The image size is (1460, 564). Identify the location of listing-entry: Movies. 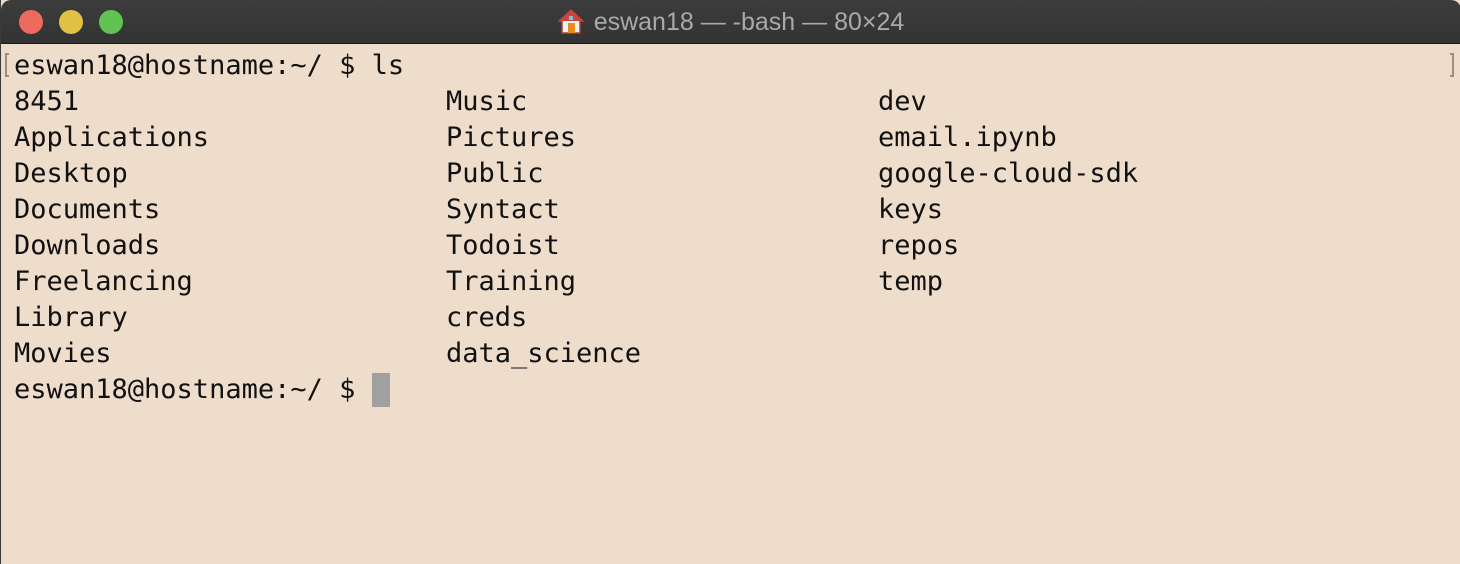
(63, 353).